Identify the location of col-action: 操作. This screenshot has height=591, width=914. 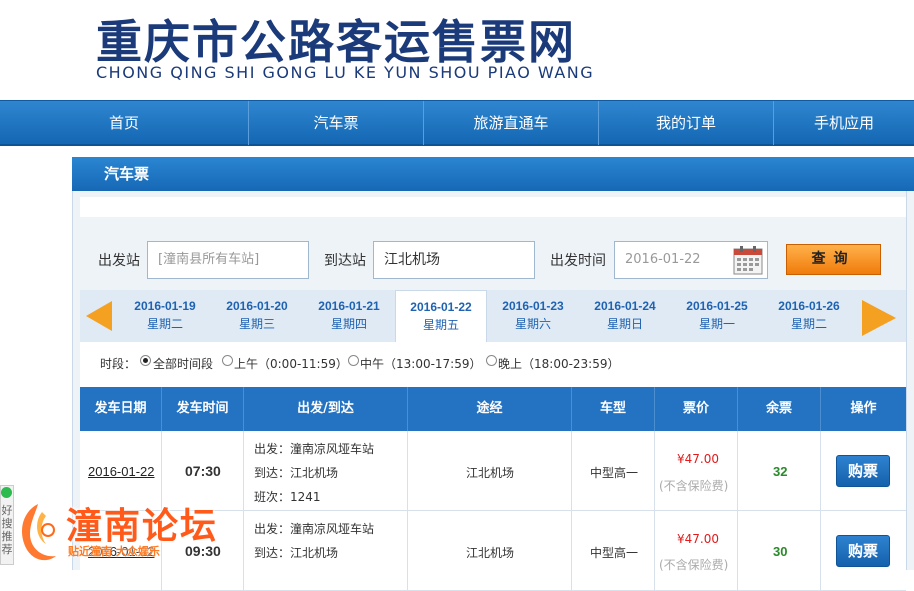
(863, 408).